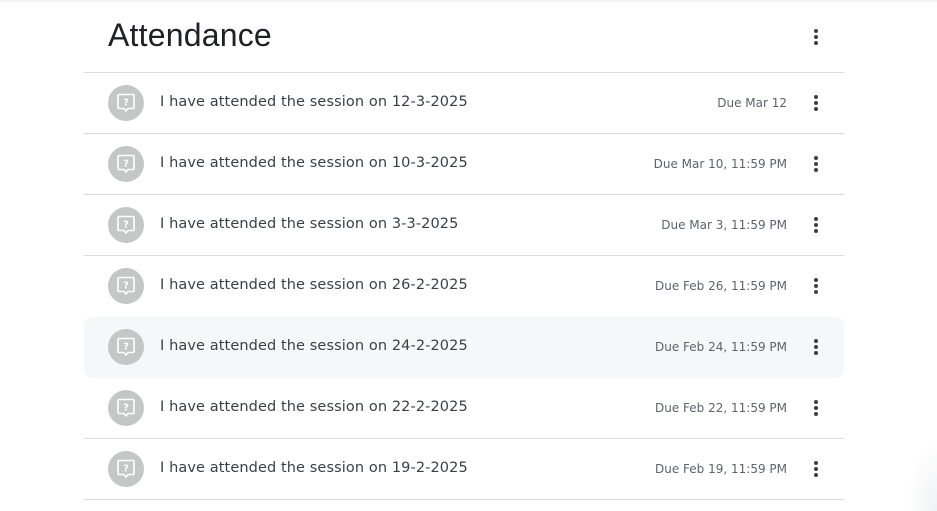 The height and width of the screenshot is (511, 937). Describe the element at coordinates (314, 285) in the screenshot. I see `assignment-title: I have attended the session on 26-2-2025` at that location.